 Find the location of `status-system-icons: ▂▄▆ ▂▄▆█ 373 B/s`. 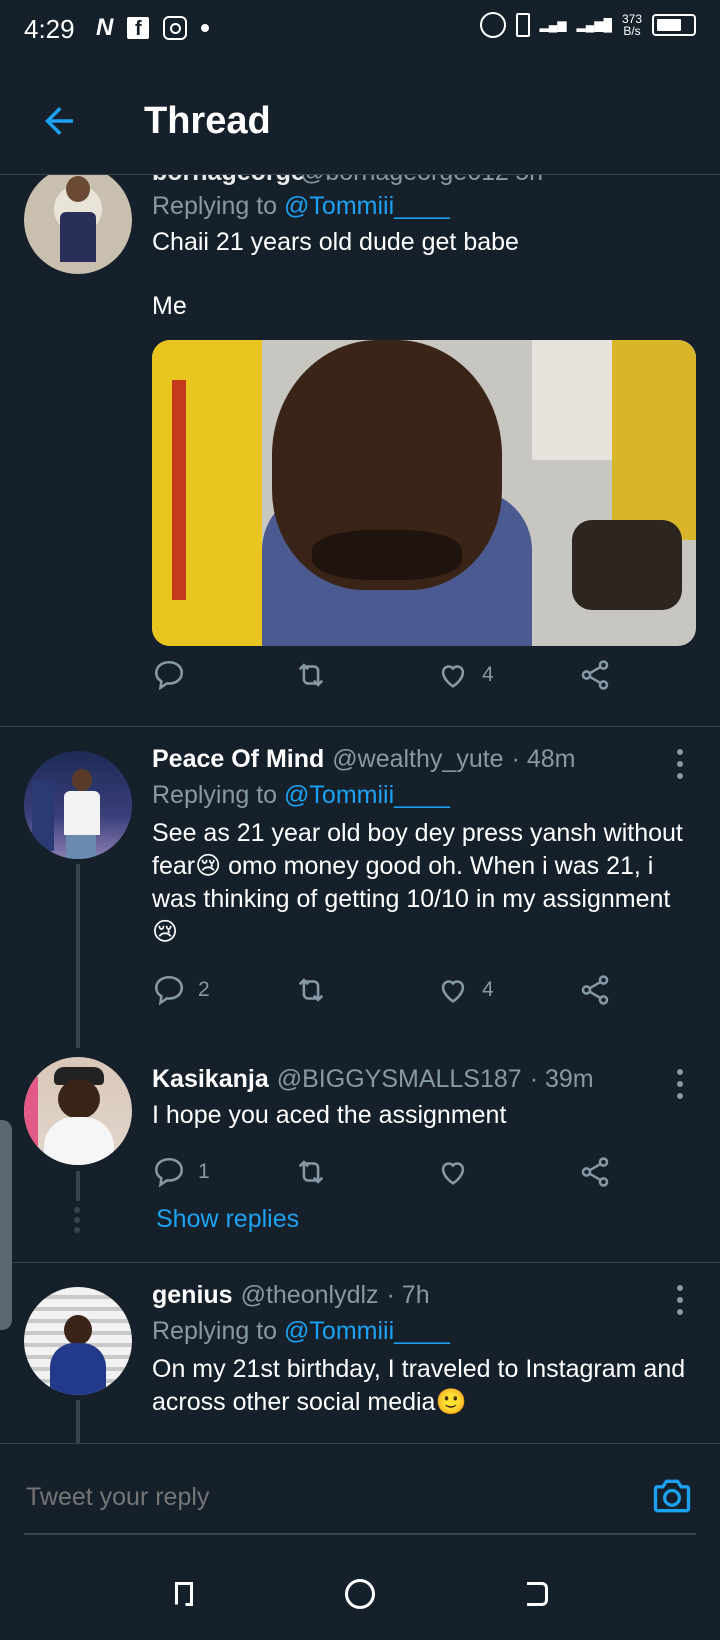

status-system-icons: ▂▄▆ ▂▄▆█ 373 B/s is located at coordinates (587, 25).